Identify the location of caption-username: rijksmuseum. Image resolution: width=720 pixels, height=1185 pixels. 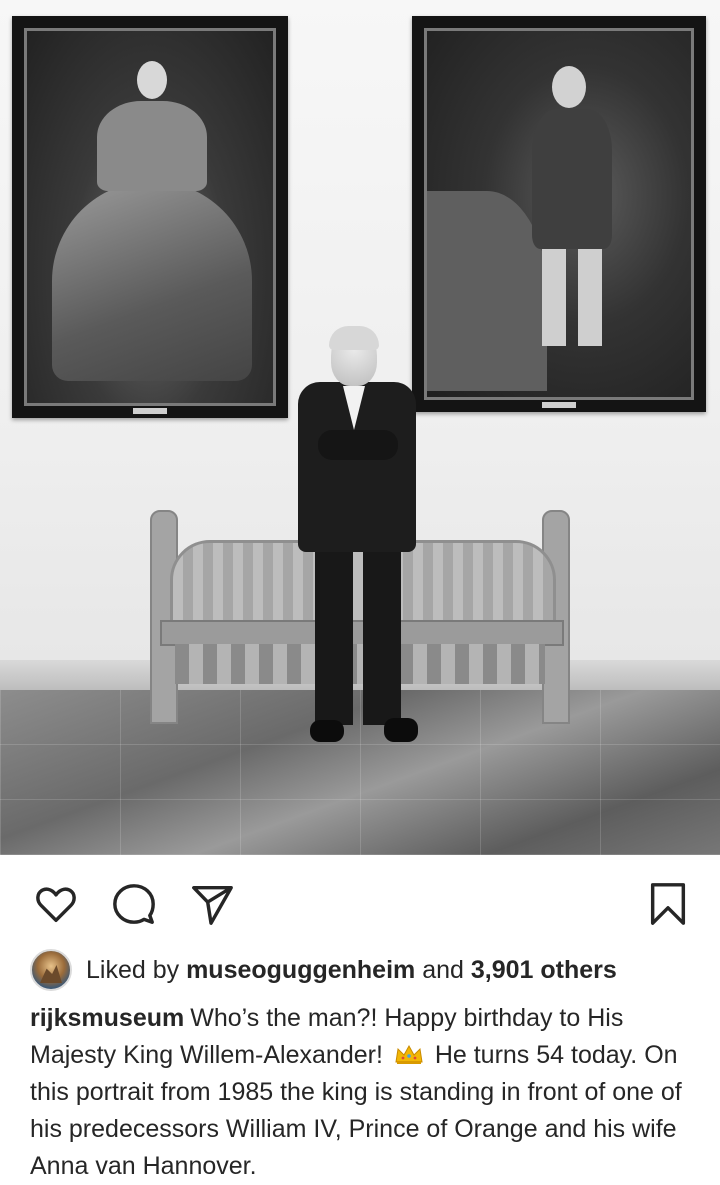
(107, 1018).